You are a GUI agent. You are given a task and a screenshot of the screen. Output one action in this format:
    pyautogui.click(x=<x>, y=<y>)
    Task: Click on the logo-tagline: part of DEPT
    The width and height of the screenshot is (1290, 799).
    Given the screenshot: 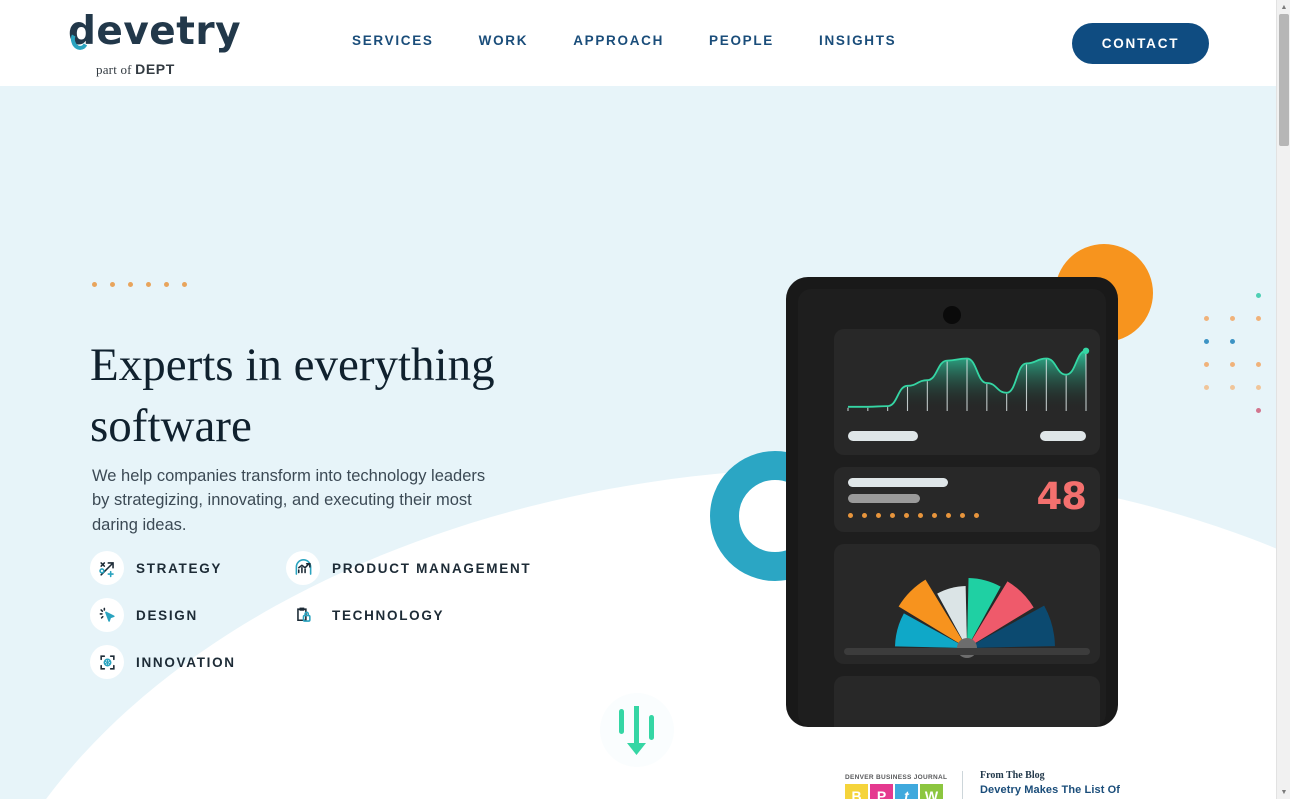 What is the action you would take?
    pyautogui.click(x=135, y=69)
    